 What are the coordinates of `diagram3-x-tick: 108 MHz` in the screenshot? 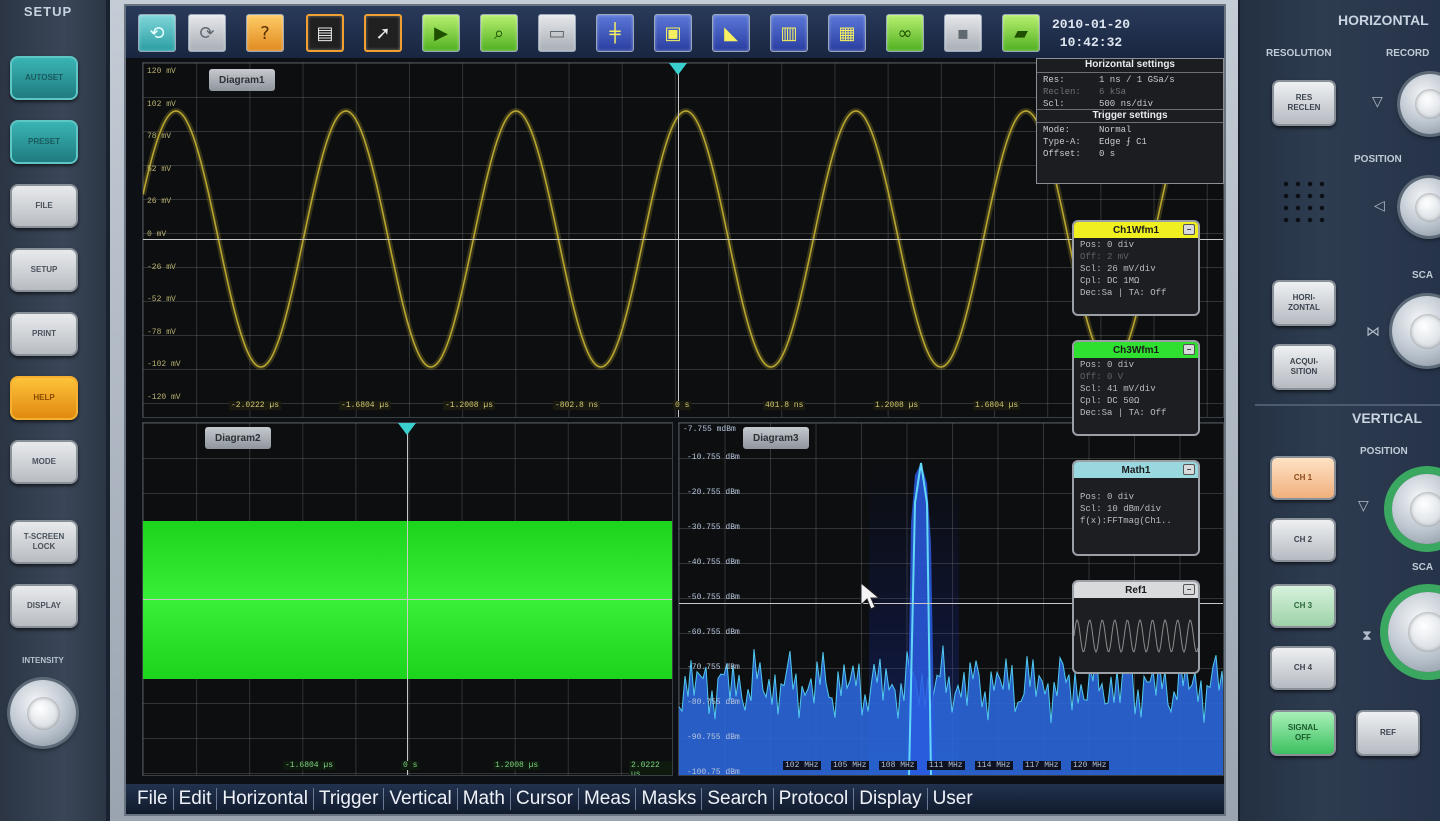 It's located at (898, 765).